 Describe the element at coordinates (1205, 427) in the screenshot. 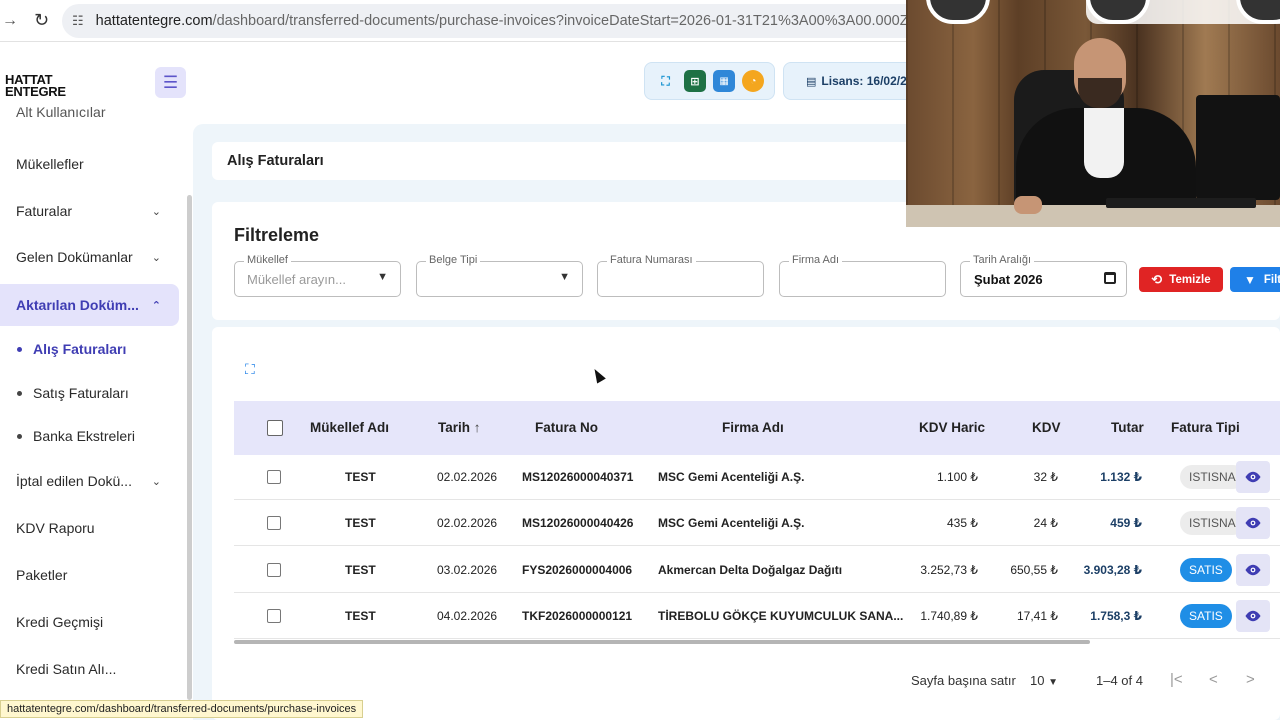

I see `column-header: Fatura Tipi` at that location.